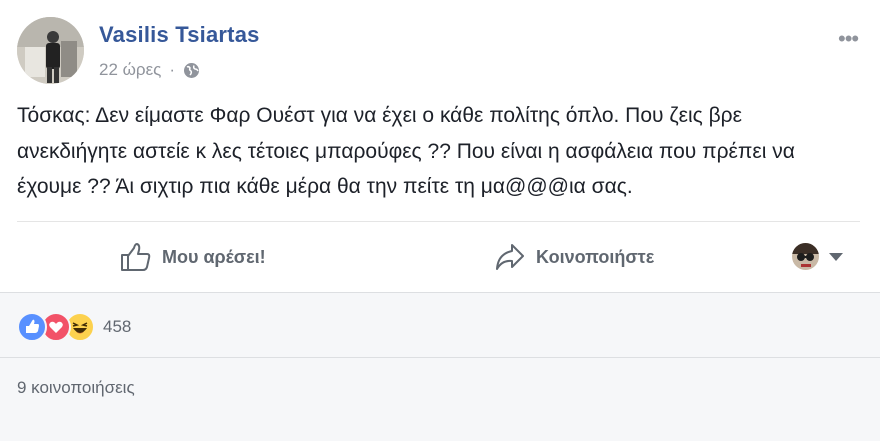  Describe the element at coordinates (76, 388) in the screenshot. I see `shares-count: 9 κοινοποιήσεις` at that location.